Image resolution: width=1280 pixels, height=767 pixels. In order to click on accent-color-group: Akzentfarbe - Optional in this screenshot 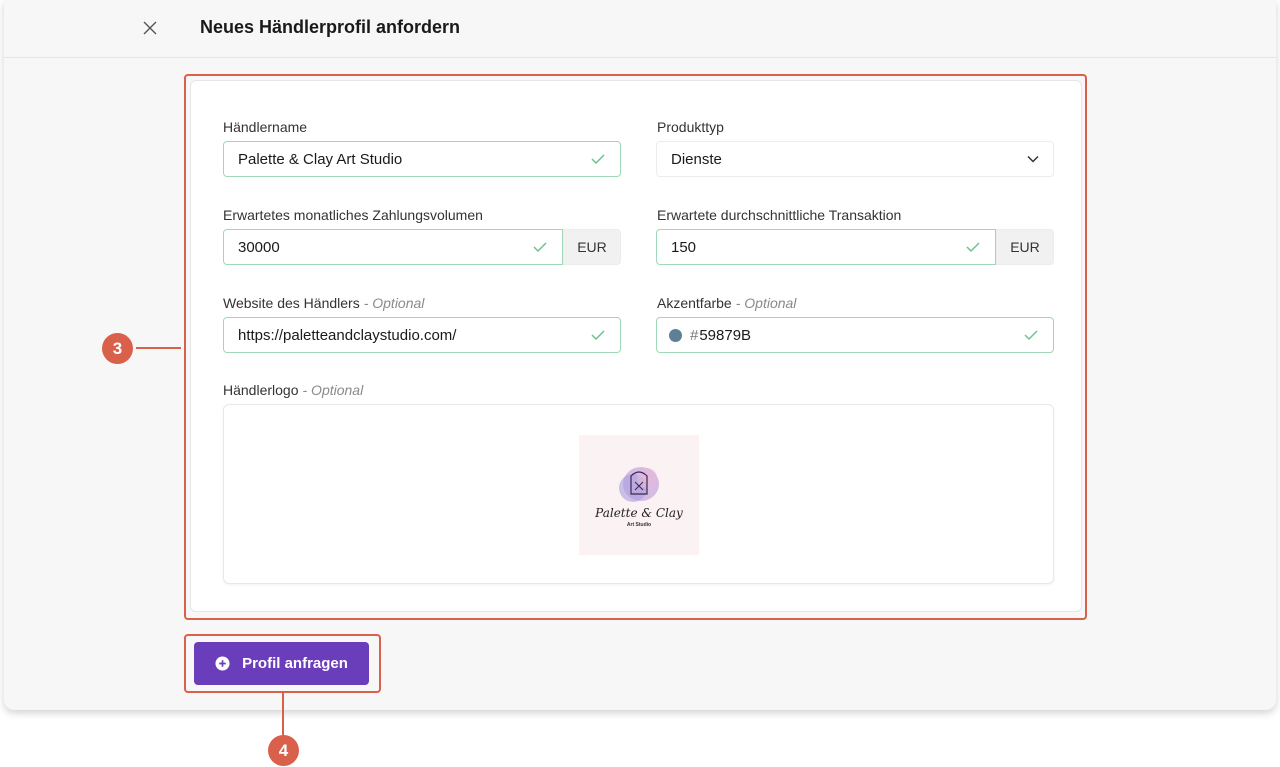, I will do `click(856, 303)`.